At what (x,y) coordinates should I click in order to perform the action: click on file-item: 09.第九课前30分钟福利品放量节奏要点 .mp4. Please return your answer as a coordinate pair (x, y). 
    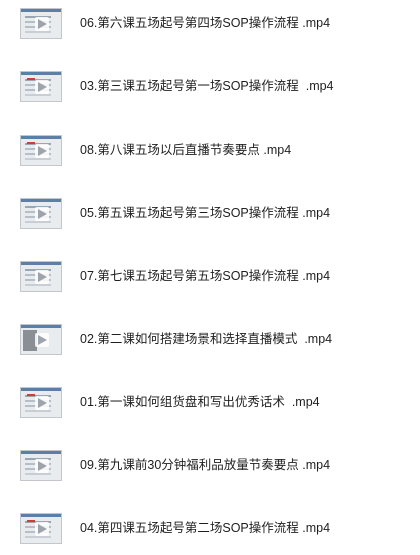
    Looking at the image, I should click on (210, 466).